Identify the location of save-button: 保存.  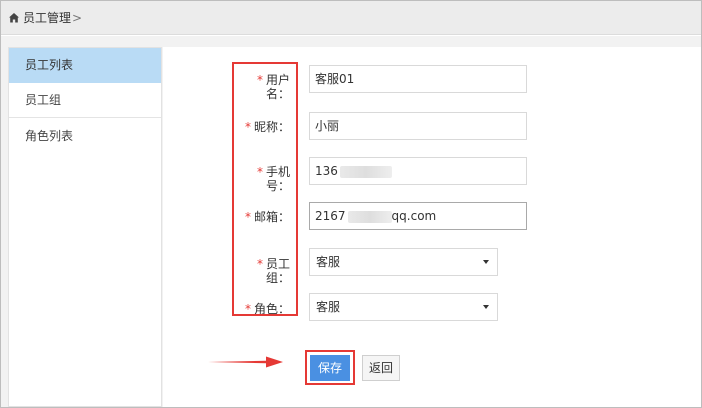
(330, 368).